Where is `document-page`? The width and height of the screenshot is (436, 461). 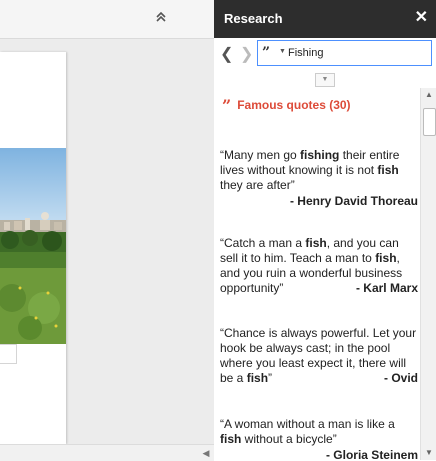 document-page is located at coordinates (33, 248).